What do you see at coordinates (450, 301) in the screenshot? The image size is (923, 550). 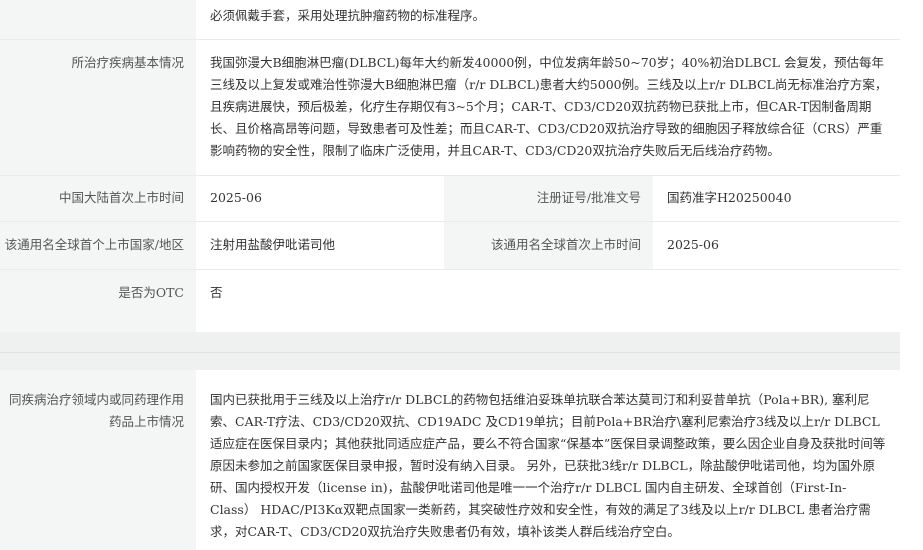 I see `otc-row: 是否为OTC 否` at bounding box center [450, 301].